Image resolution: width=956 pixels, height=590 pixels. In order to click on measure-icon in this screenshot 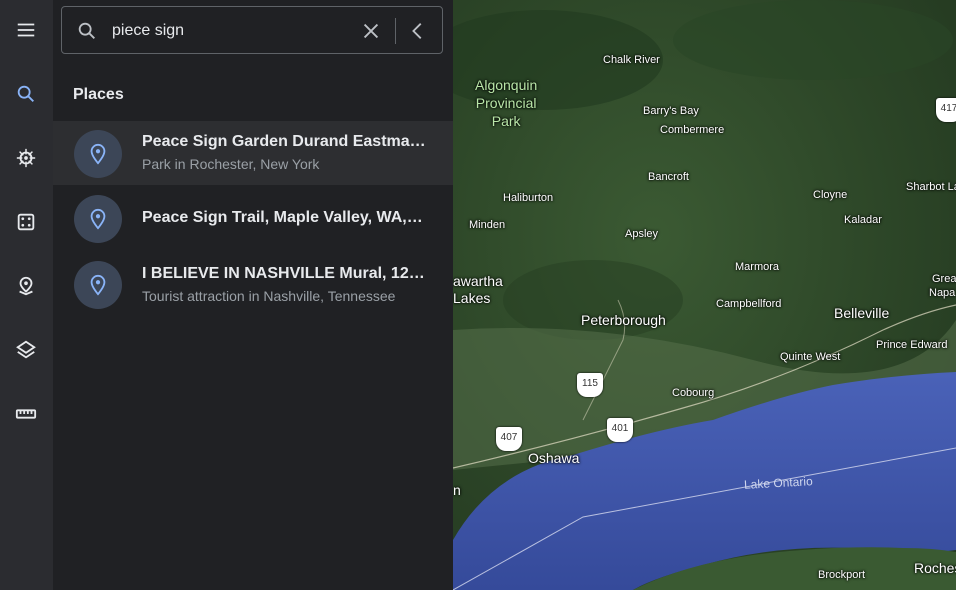, I will do `click(26, 414)`.